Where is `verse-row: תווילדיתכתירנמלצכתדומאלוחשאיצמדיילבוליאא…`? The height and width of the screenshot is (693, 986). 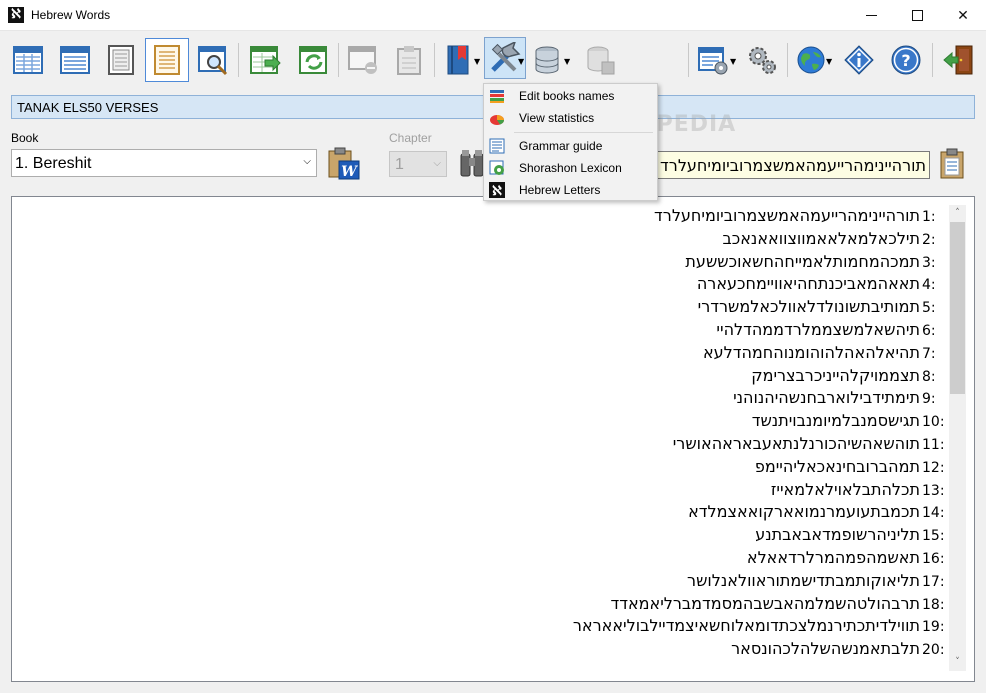
verse-row: תווילדיתכתירנמלצכתדומאלוחשאיצמדיילבוליאא… is located at coordinates (480, 626).